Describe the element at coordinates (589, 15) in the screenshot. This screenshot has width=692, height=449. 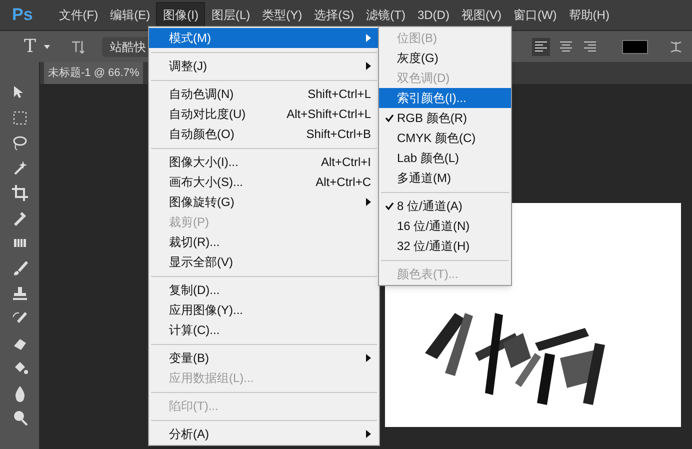
I see `menu-item: 帮助(H)` at that location.